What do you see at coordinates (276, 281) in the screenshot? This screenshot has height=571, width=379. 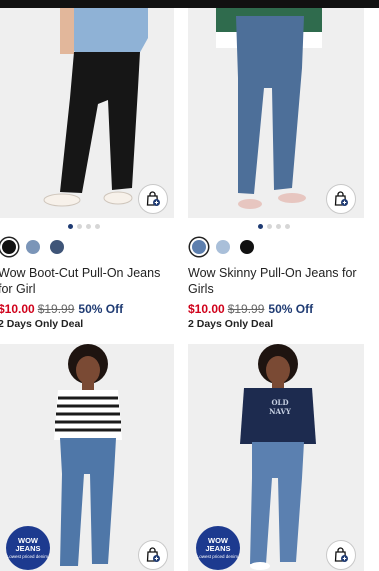 I see `product-name: Wow Skinny Pull-On Jeans for Girls` at bounding box center [276, 281].